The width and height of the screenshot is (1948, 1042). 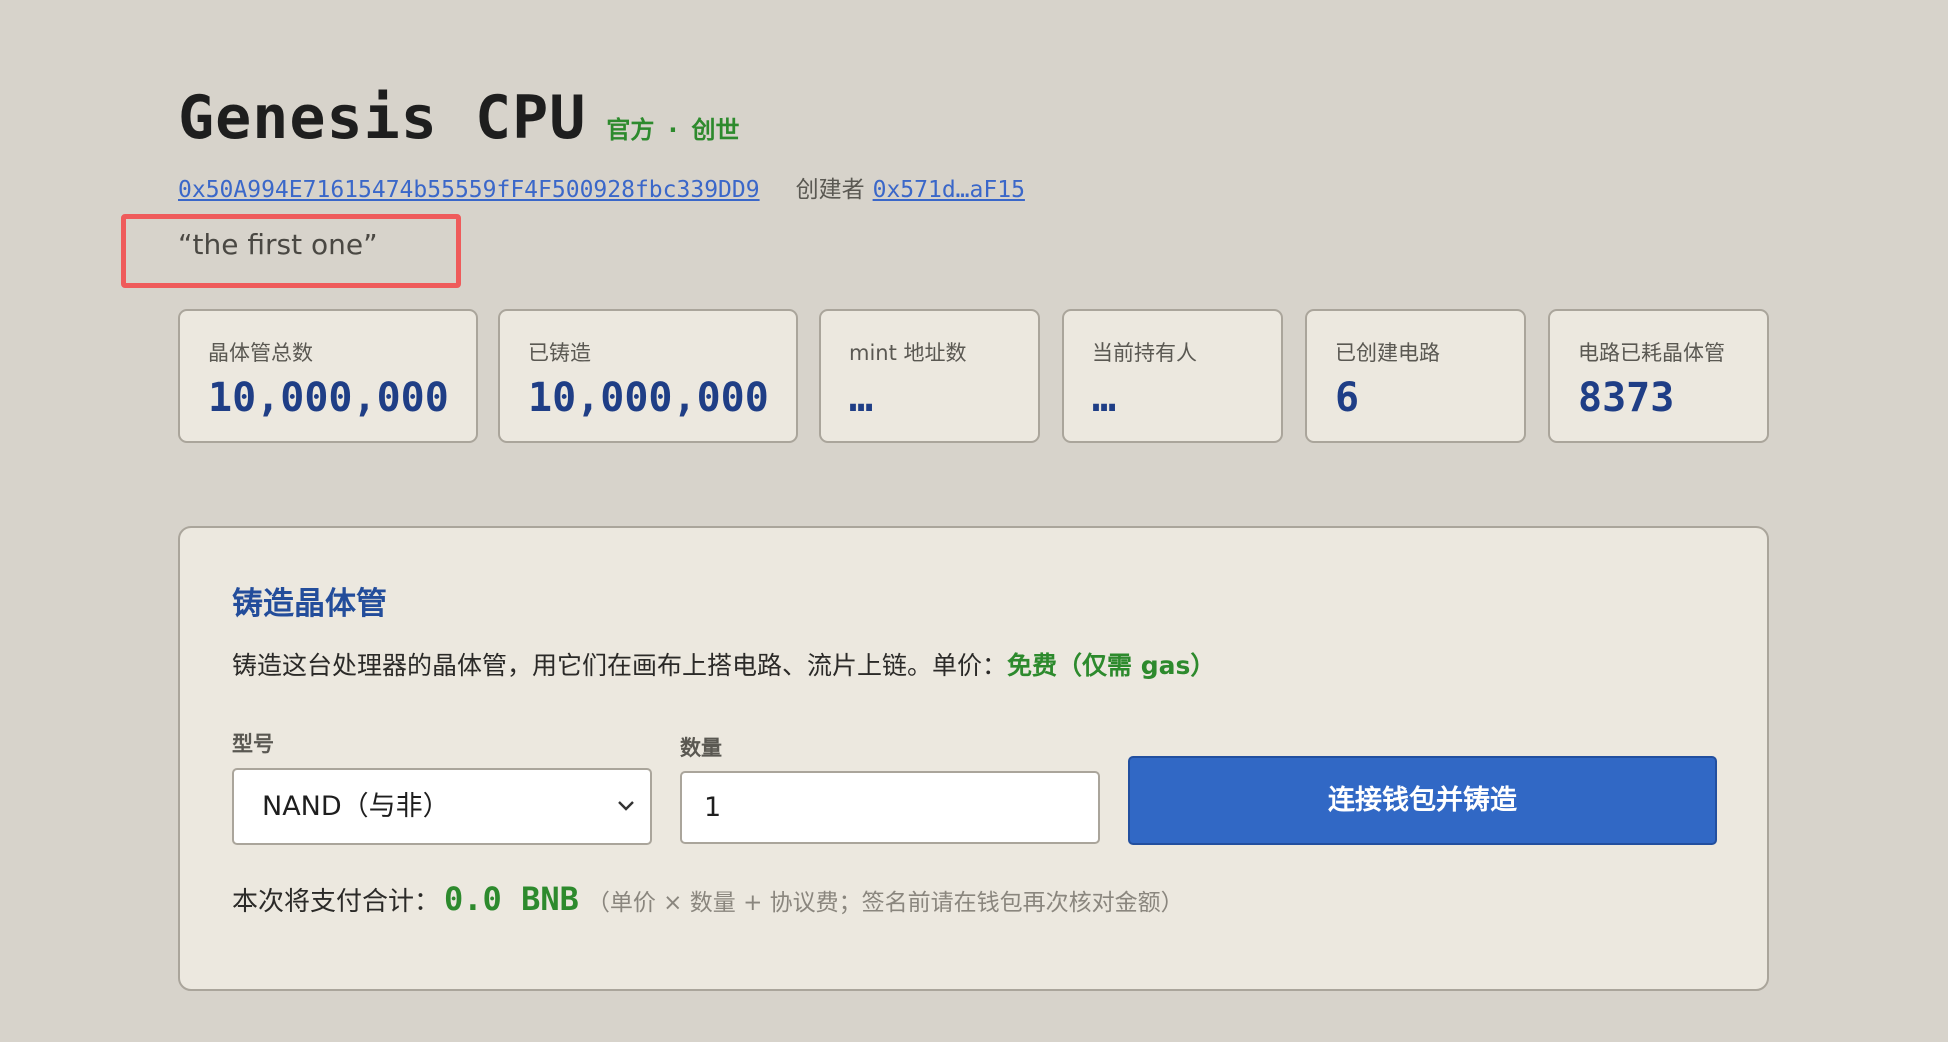 I want to click on title-tags: 官方 · 创世, so click(x=672, y=127).